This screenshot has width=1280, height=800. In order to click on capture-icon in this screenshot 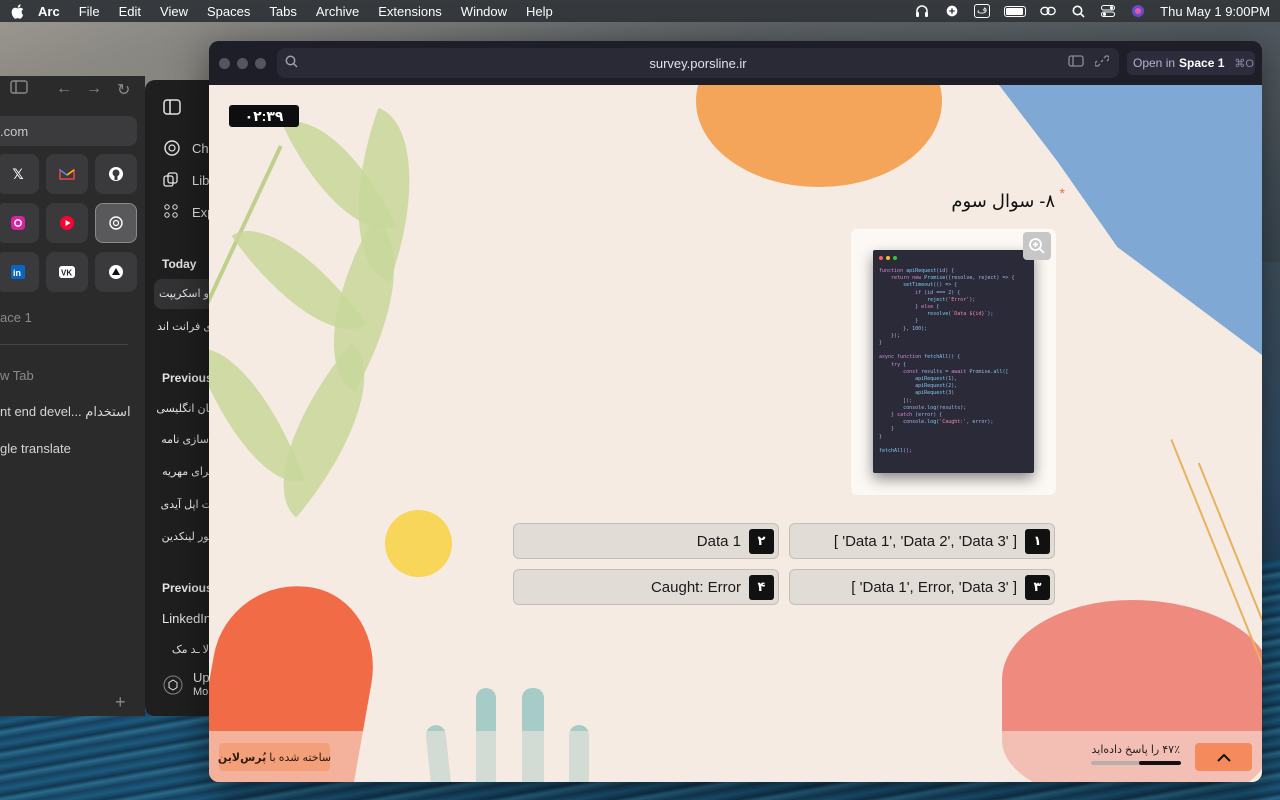, I will do `click(1076, 62)`.